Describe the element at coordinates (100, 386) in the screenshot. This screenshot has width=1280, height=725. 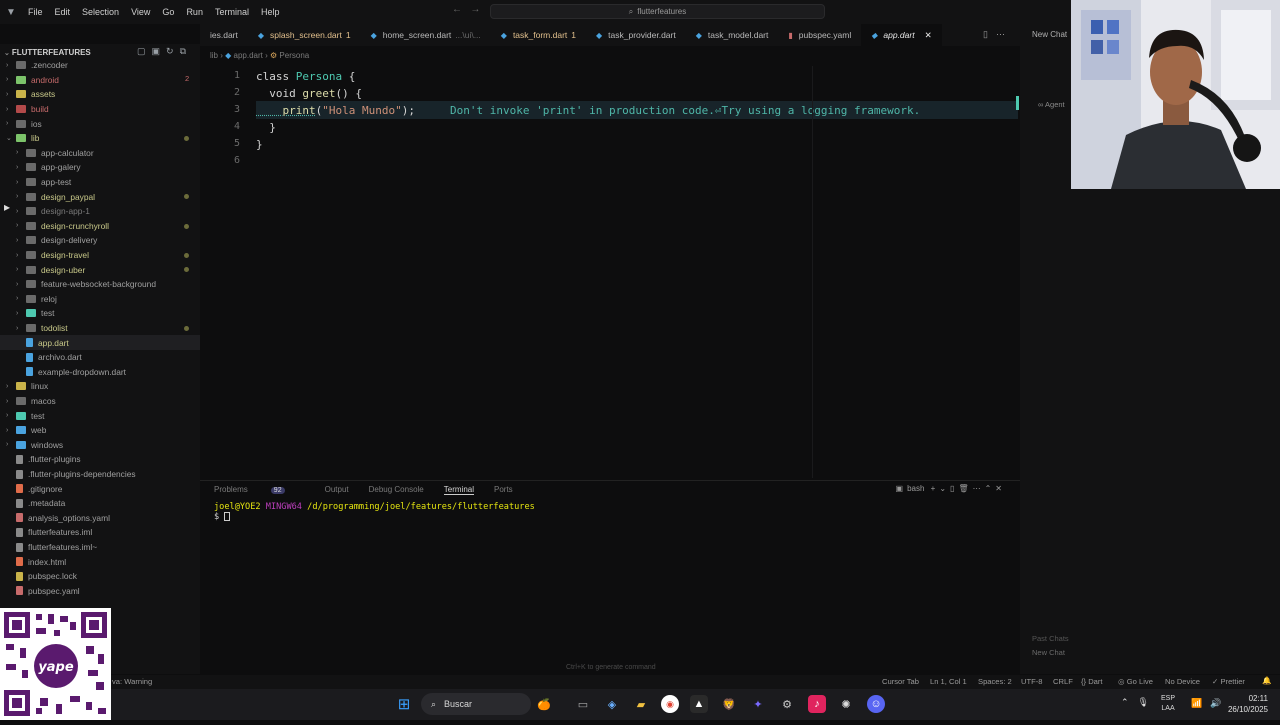
I see `tree-item: › linux` at that location.